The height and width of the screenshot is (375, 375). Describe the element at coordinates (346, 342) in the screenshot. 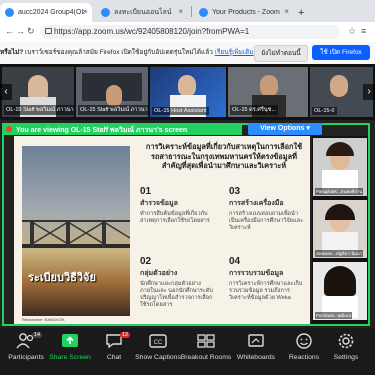

I see `gear-icon` at that location.